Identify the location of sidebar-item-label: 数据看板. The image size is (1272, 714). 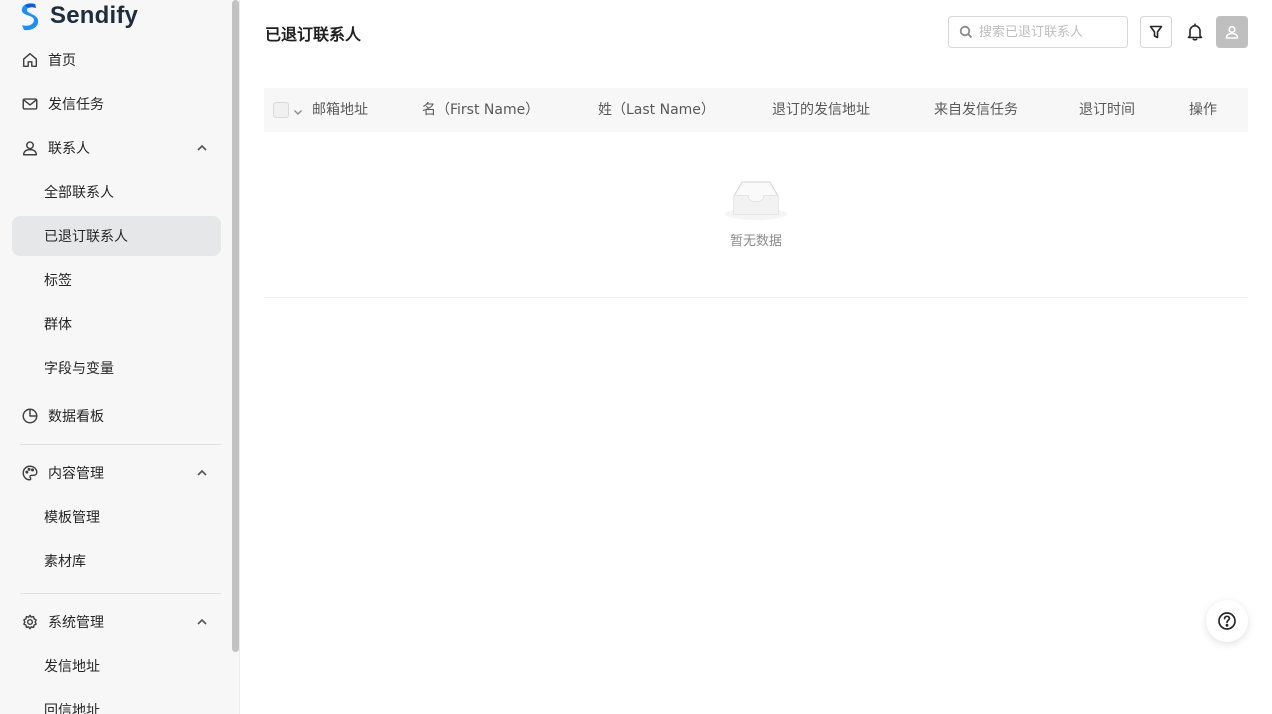
(76, 417).